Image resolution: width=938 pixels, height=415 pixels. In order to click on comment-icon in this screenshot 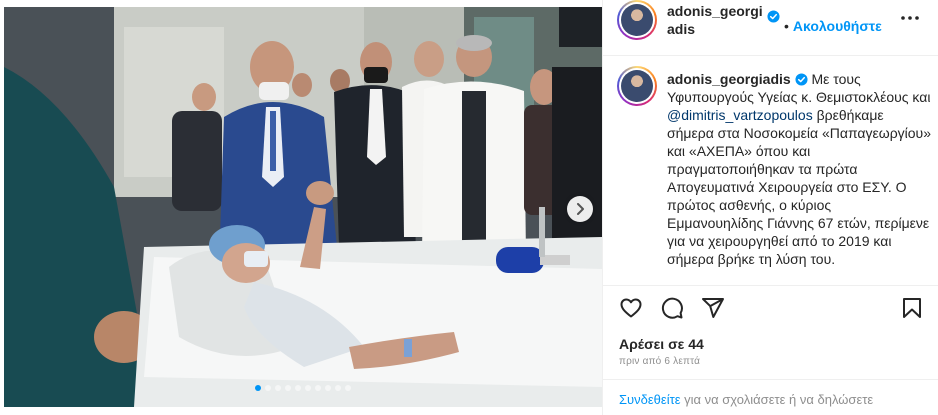, I will do `click(672, 308)`.